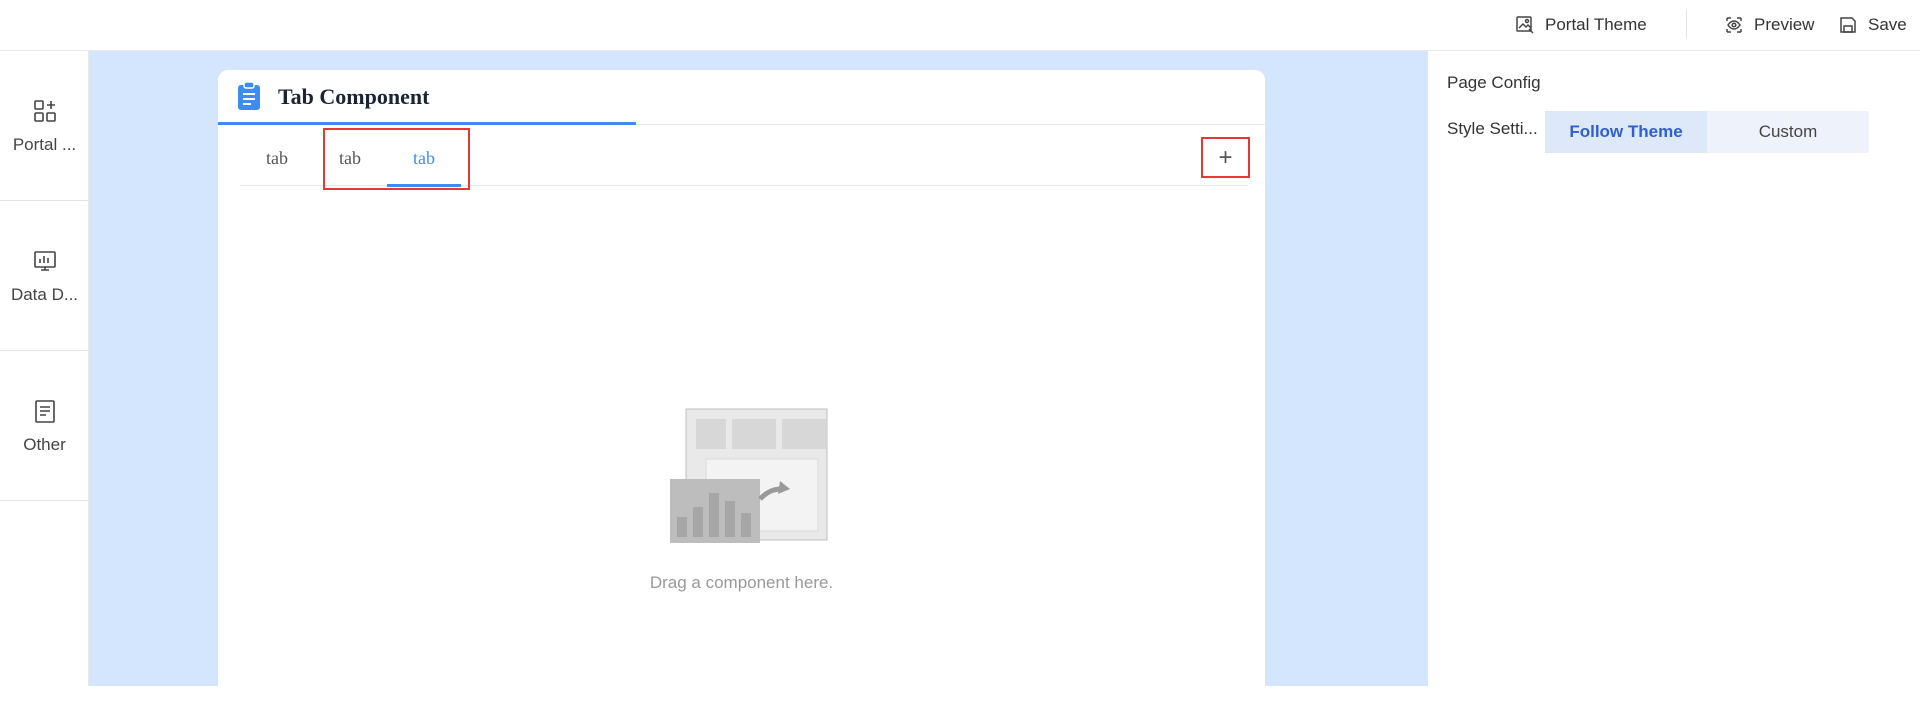 This screenshot has width=1920, height=710. I want to click on save-icon, so click(1848, 25).